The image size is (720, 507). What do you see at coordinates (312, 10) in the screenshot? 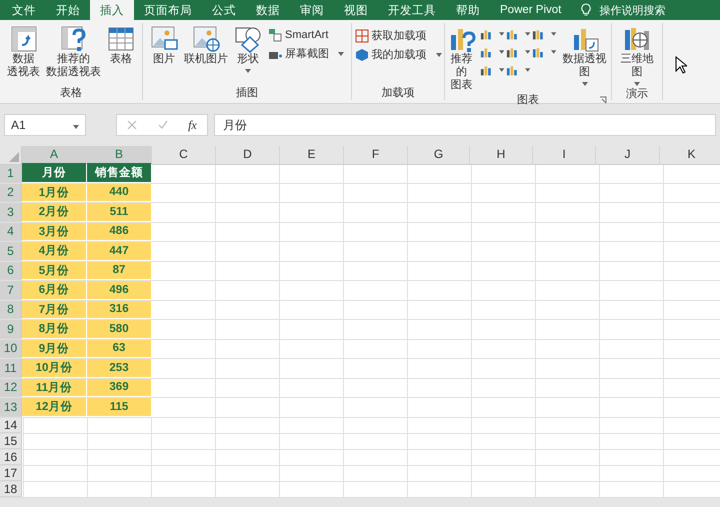
I see `ribbon-tab: 审阅` at bounding box center [312, 10].